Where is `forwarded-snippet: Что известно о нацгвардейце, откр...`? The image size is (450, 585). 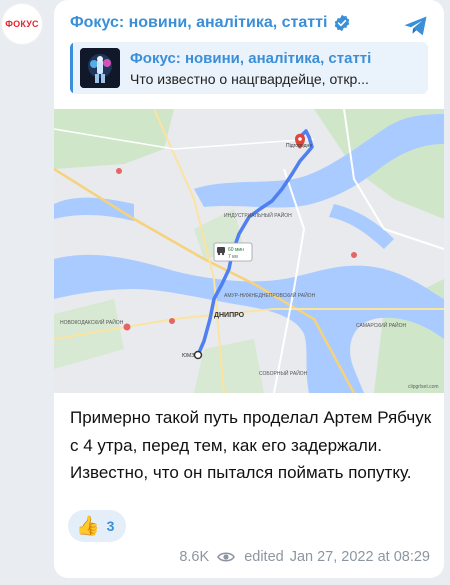
forwarded-snippet: Что известно о нацгвардейце, откр... is located at coordinates (249, 79).